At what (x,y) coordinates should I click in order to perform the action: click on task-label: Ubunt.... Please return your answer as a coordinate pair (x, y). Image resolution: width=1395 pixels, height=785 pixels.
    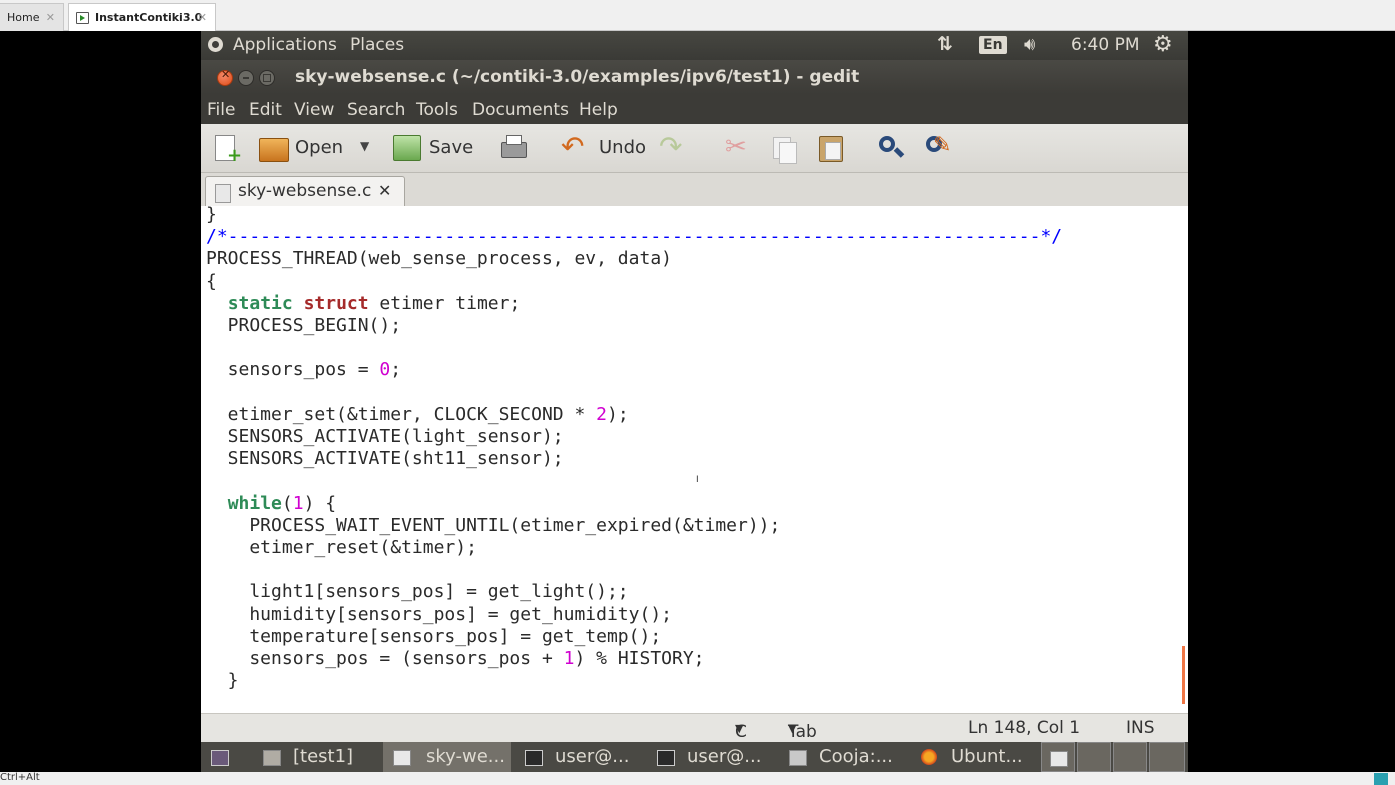
    Looking at the image, I should click on (987, 756).